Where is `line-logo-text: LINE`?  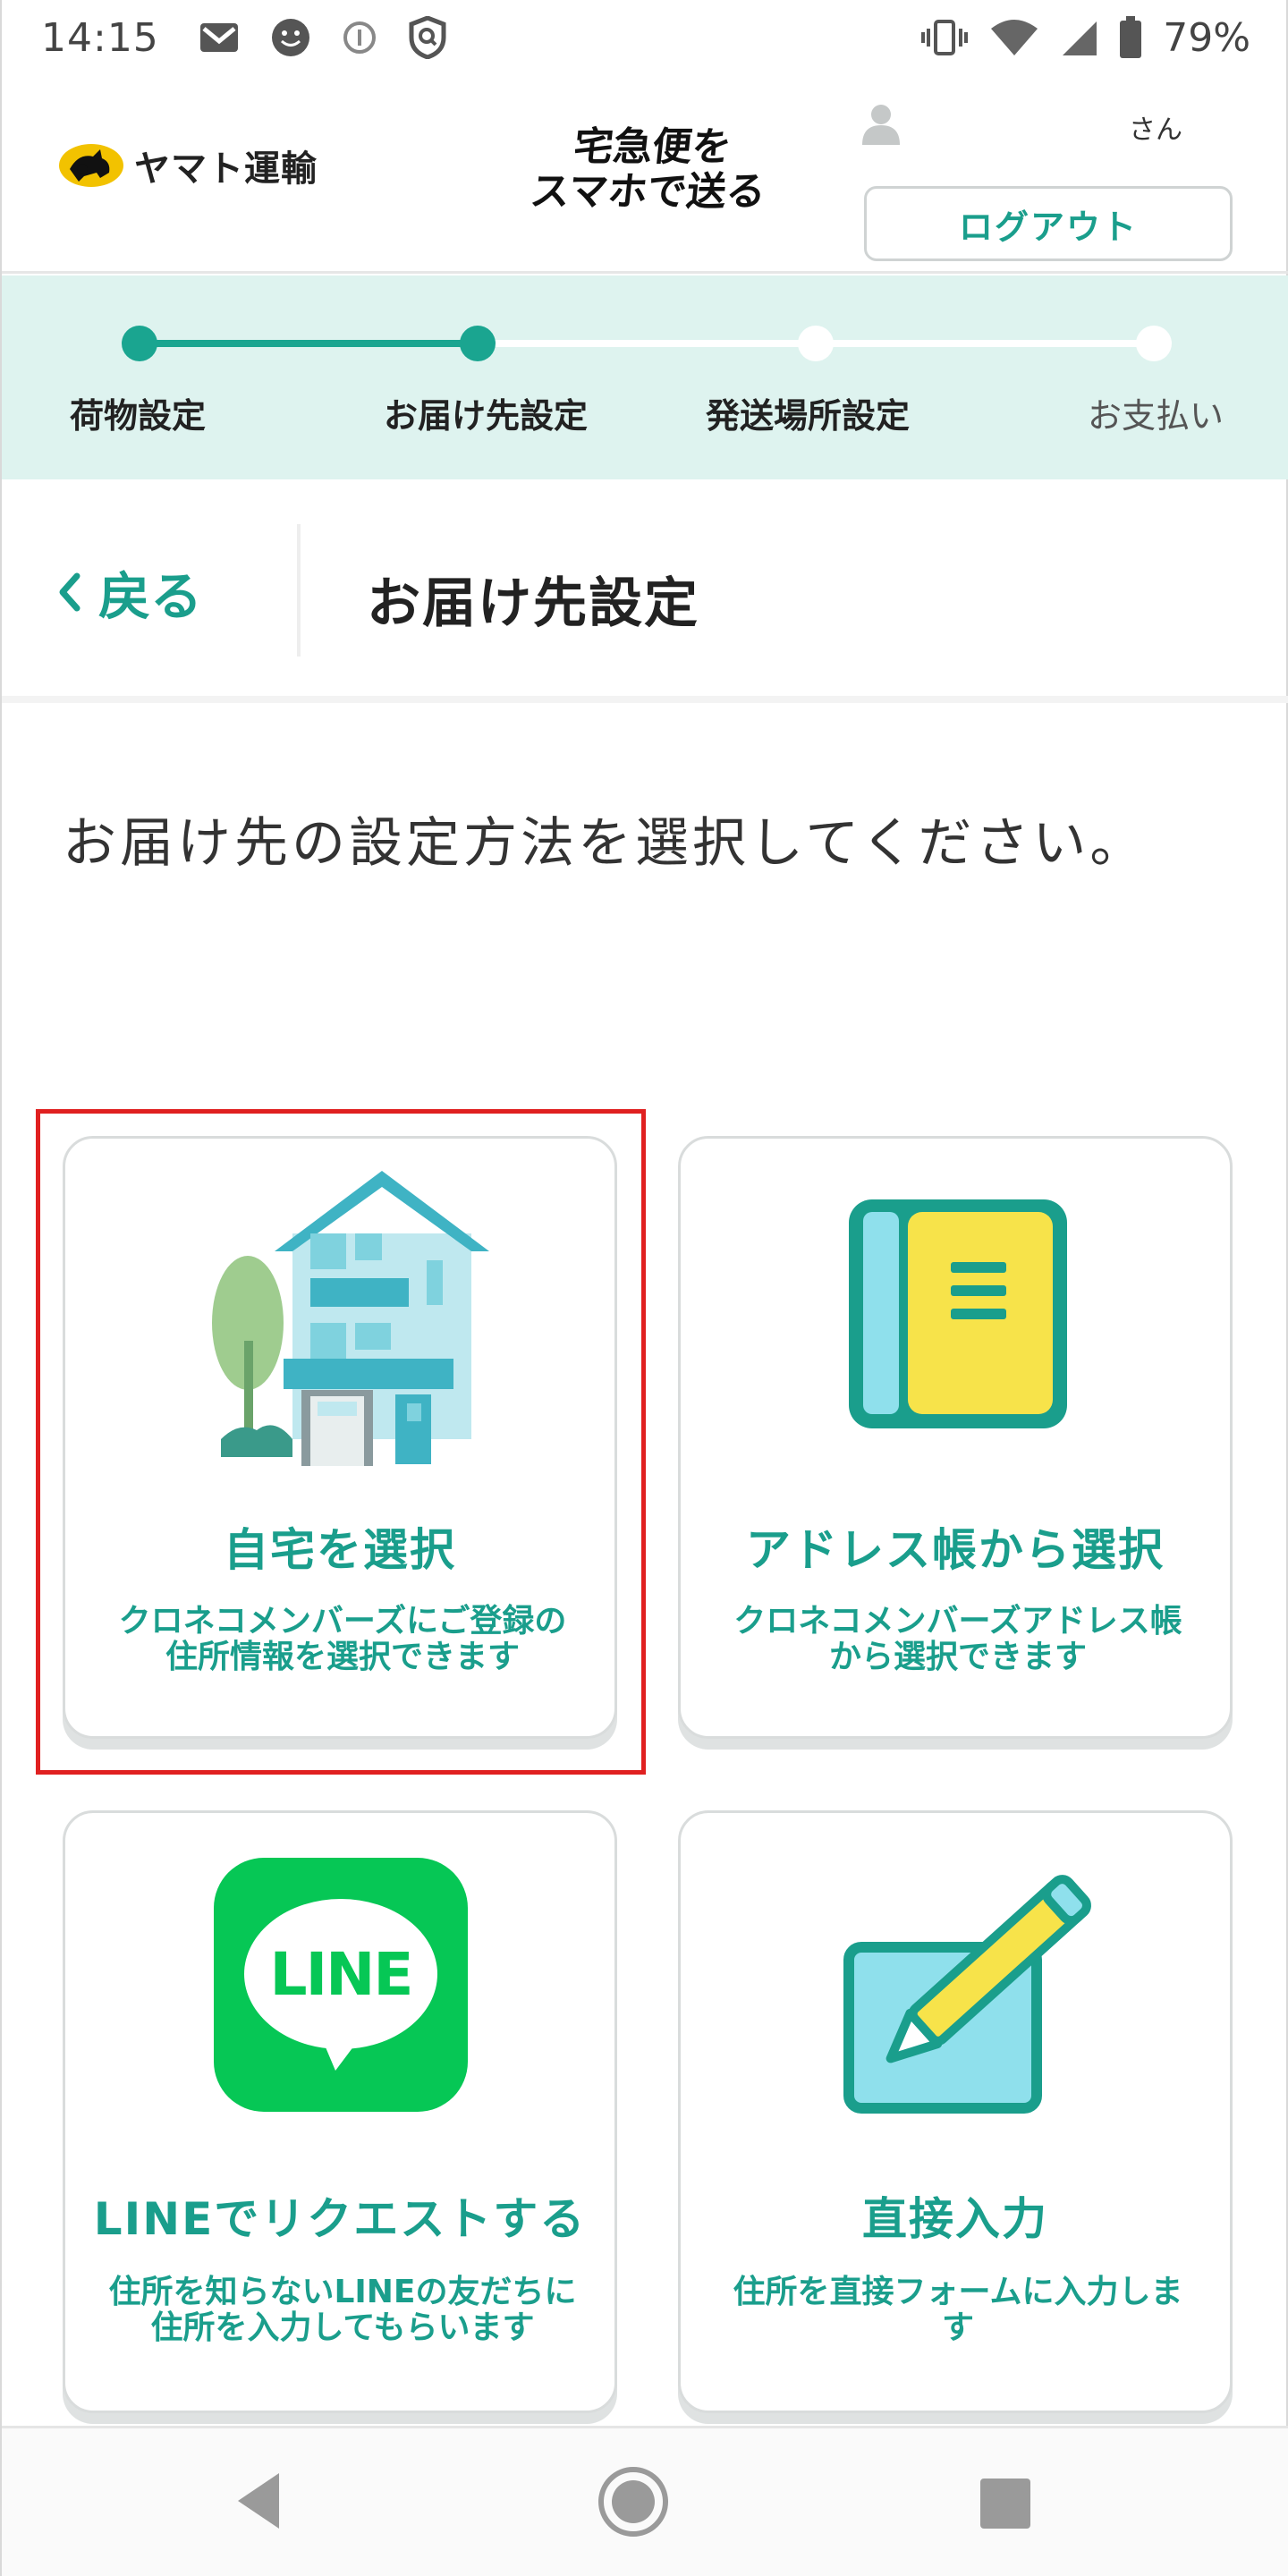
line-logo-text: LINE is located at coordinates (341, 1974).